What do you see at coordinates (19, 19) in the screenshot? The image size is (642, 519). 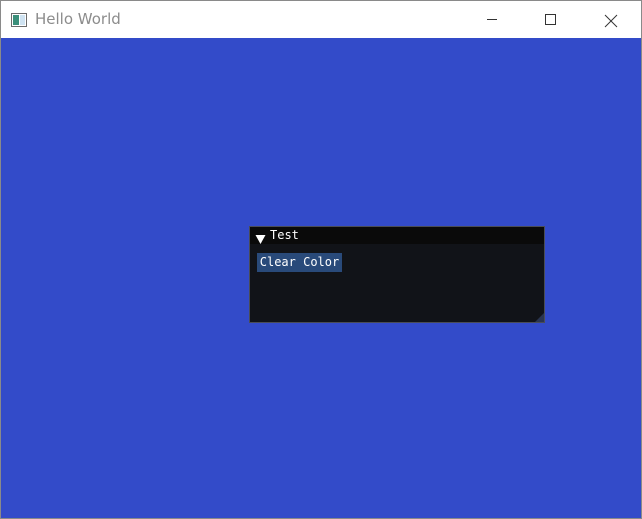 I see `app-window-icon` at bounding box center [19, 19].